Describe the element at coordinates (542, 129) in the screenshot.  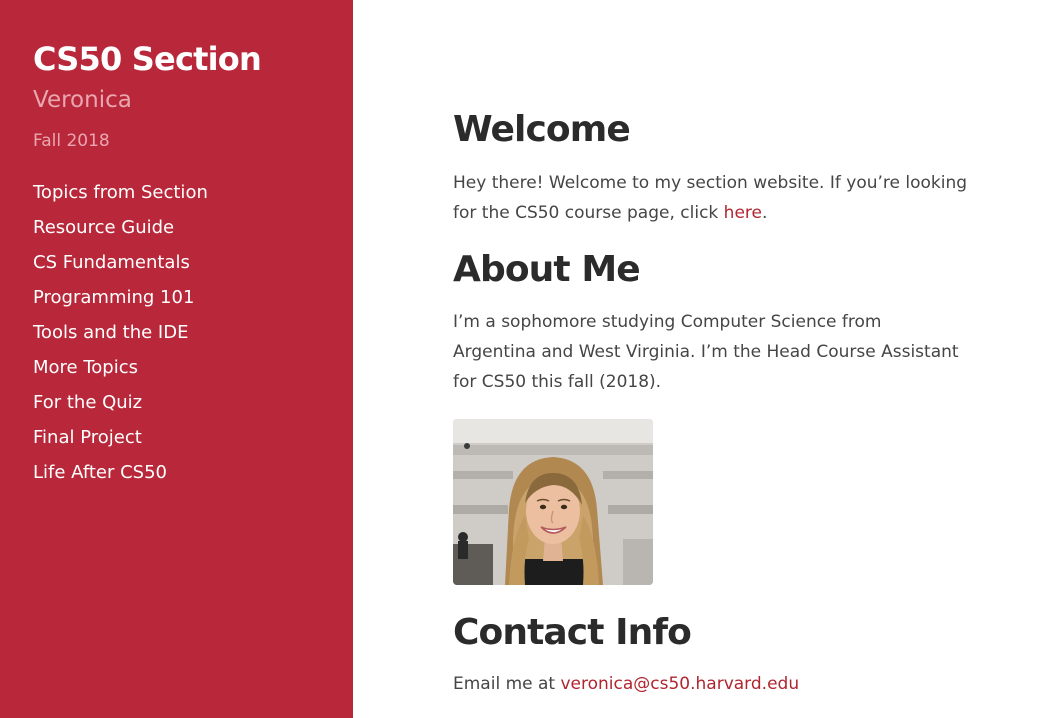
I see `welcome-heading: Welcome` at that location.